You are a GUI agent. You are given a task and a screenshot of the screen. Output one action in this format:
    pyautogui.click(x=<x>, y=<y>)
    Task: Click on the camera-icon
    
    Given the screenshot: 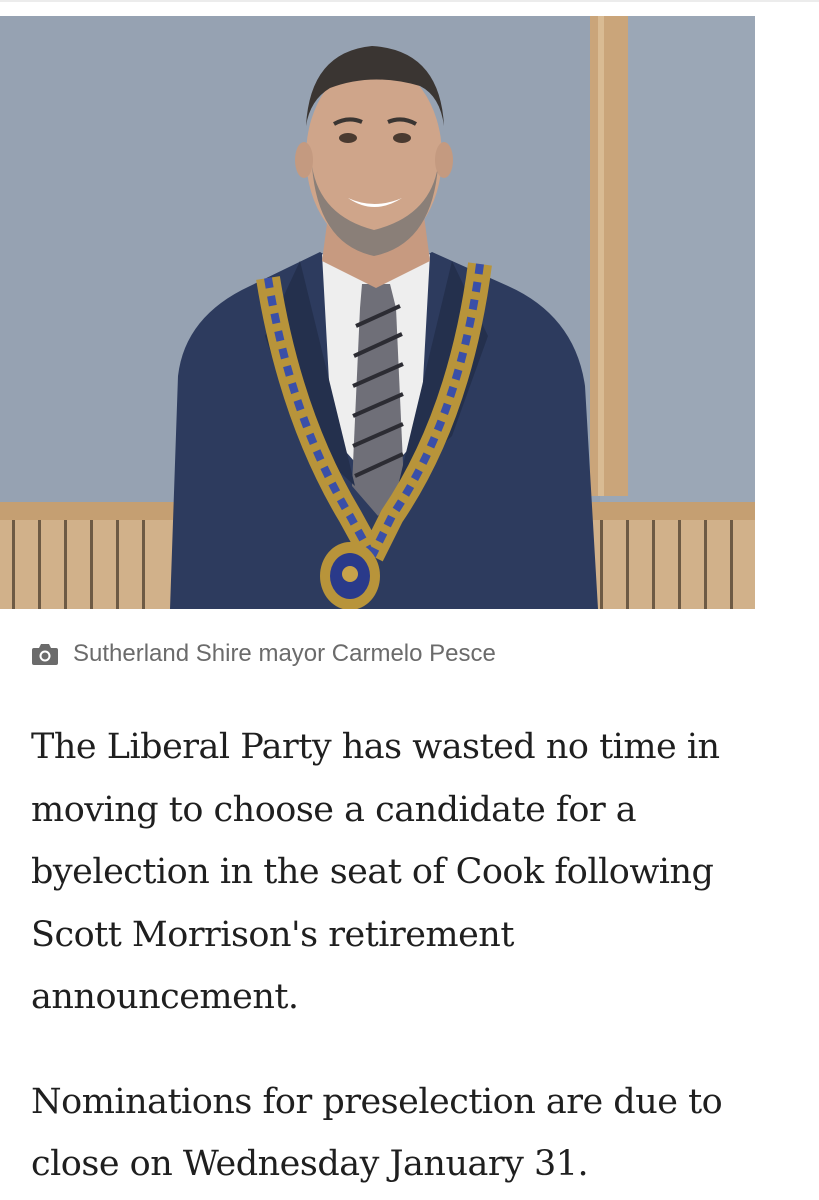 What is the action you would take?
    pyautogui.click(x=45, y=654)
    